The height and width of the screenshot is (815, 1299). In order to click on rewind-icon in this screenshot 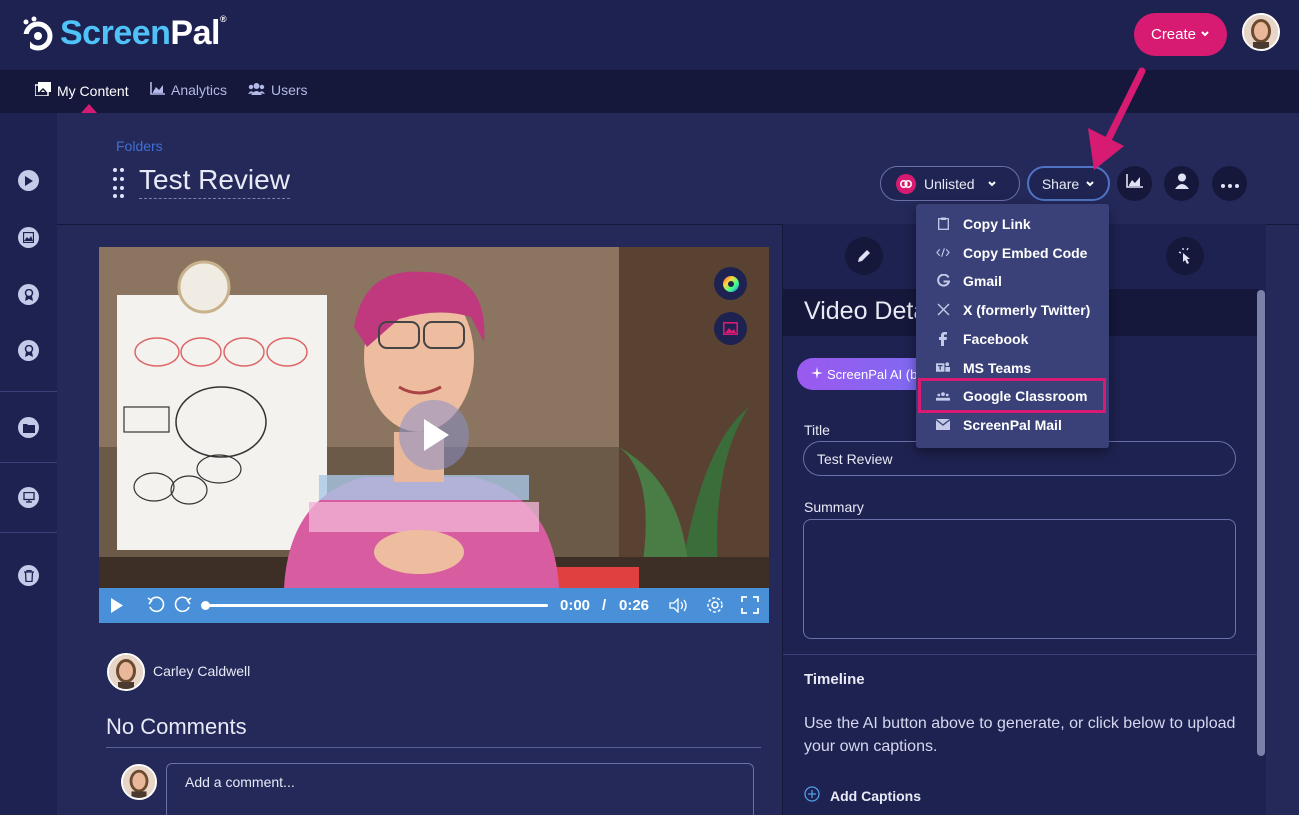, I will do `click(156, 607)`.